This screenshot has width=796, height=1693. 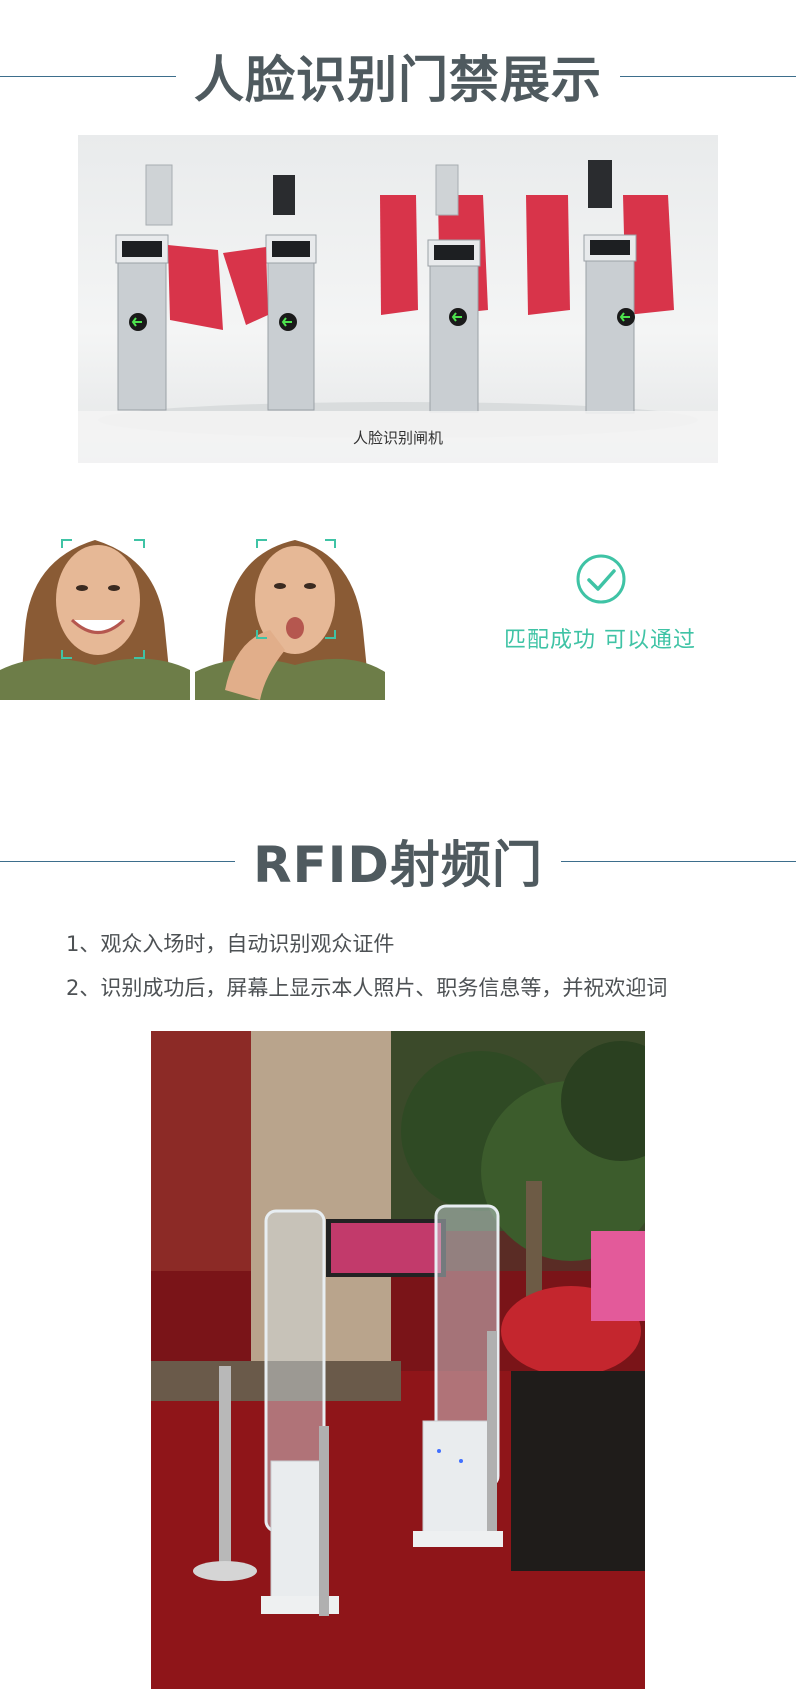 I want to click on gate-caption: 人脸识别闸机, so click(x=397, y=437).